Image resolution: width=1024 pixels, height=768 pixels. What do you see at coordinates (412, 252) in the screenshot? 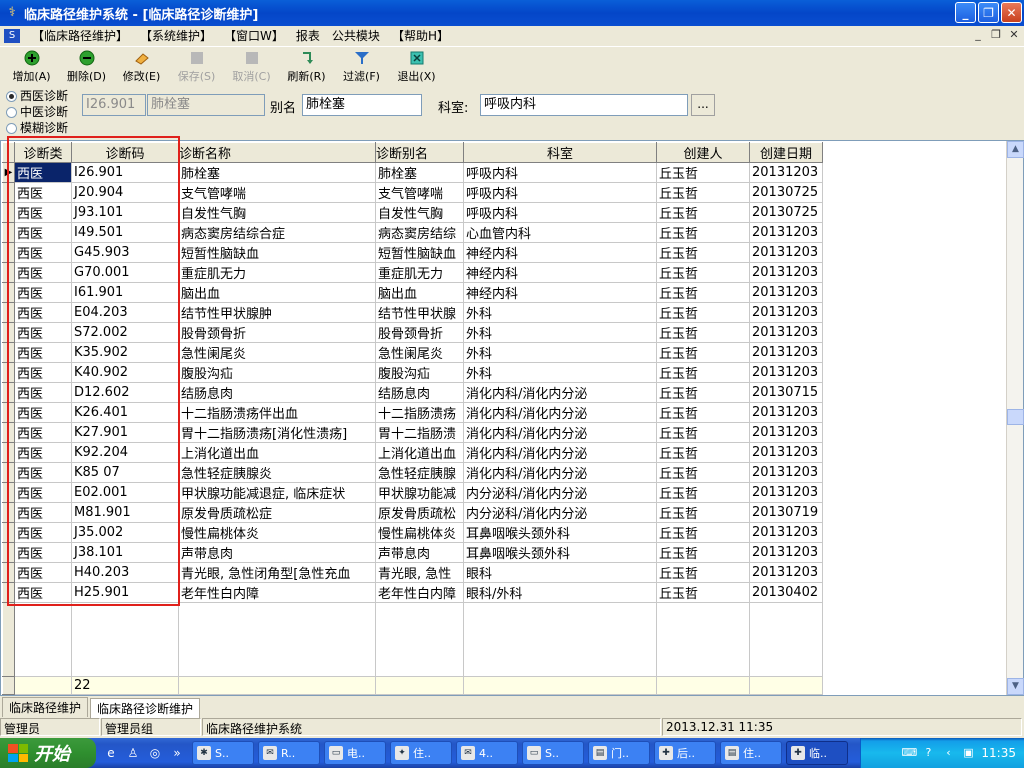
I see `table-row: 西医 G45.903 短暂性脑缺血 短暂性脑缺血 神经内科 丘玉哲 20131203` at bounding box center [412, 252].